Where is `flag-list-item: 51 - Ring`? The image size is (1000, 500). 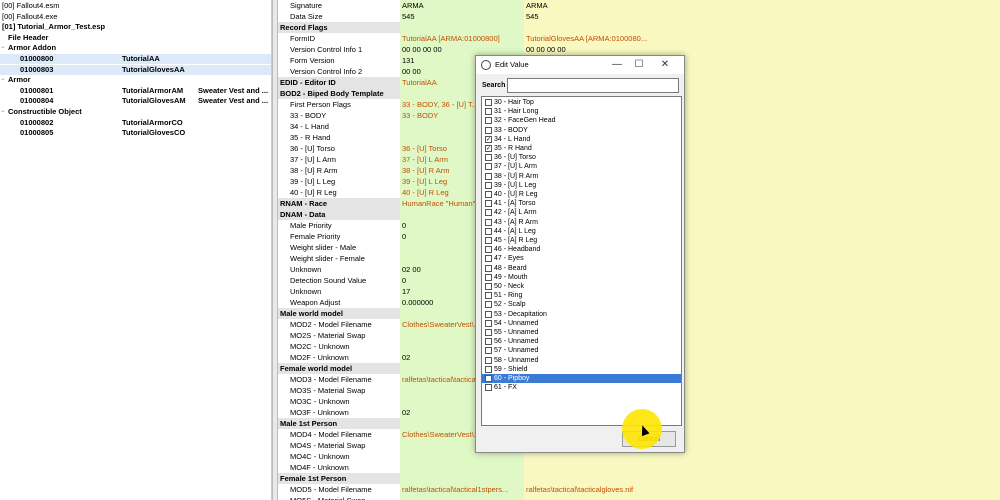 flag-list-item: 51 - Ring is located at coordinates (581, 295).